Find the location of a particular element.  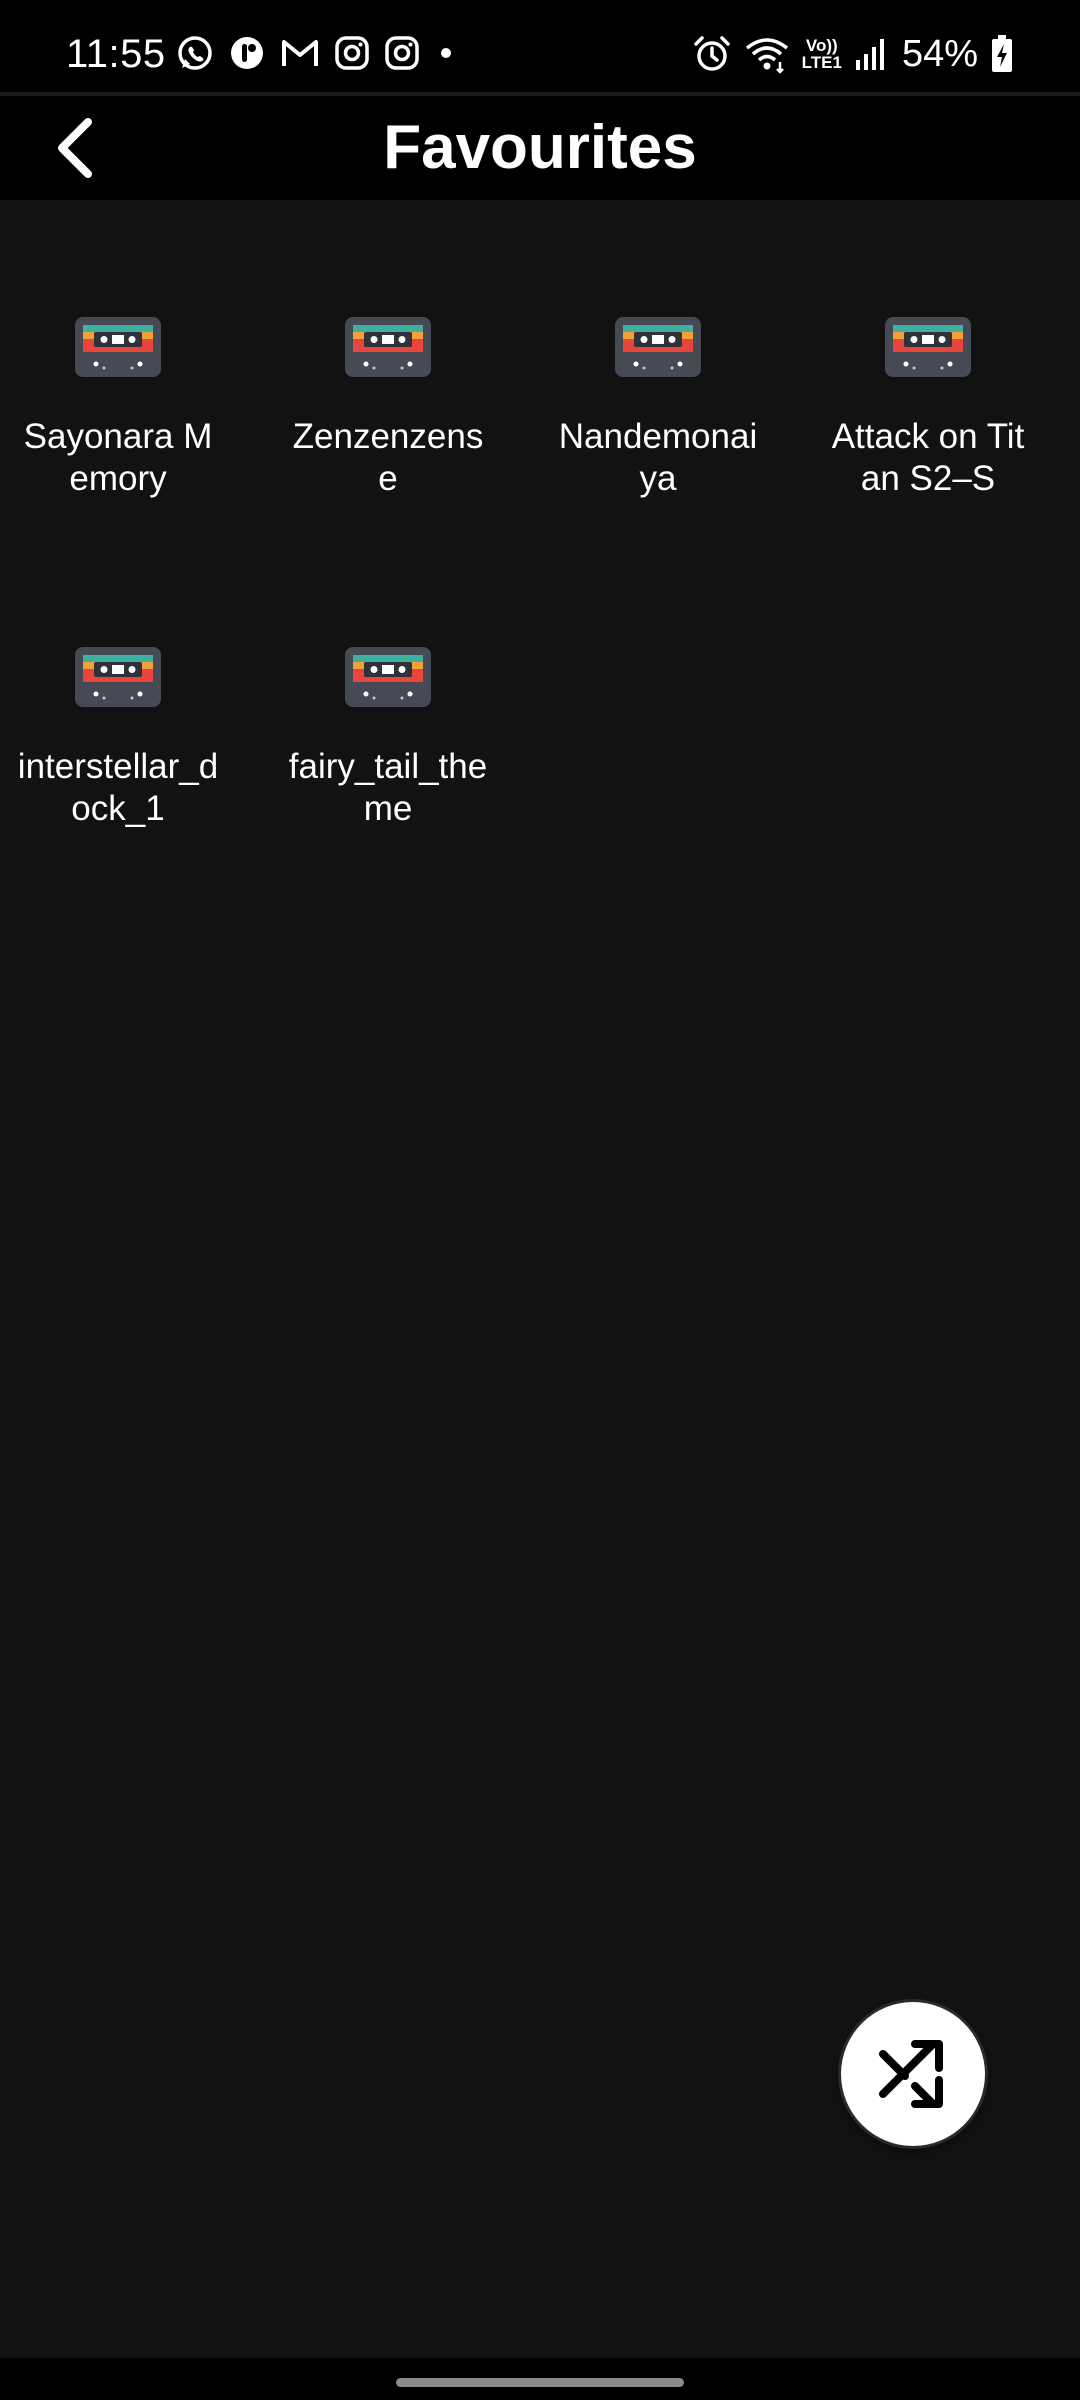

shuffle-icon is located at coordinates (911, 2074).